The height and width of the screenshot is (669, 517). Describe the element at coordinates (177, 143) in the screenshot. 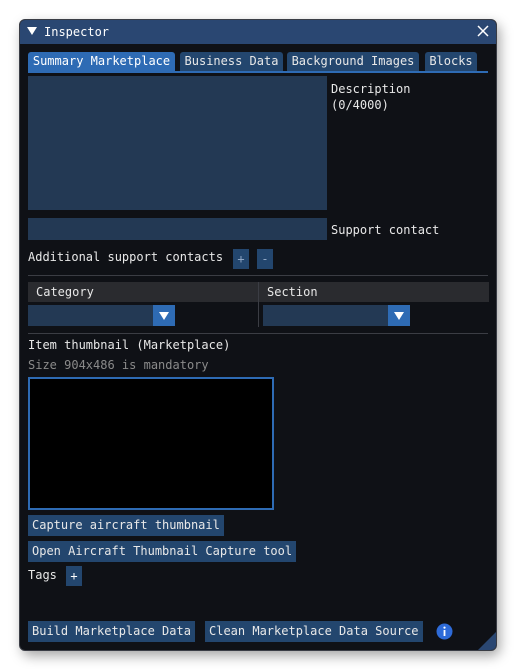

I see `description-textarea` at that location.